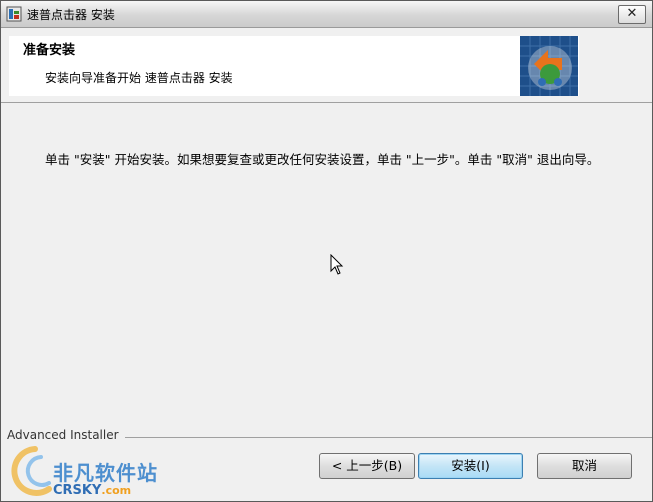  I want to click on brand-label: Advanced Installer, so click(66, 435).